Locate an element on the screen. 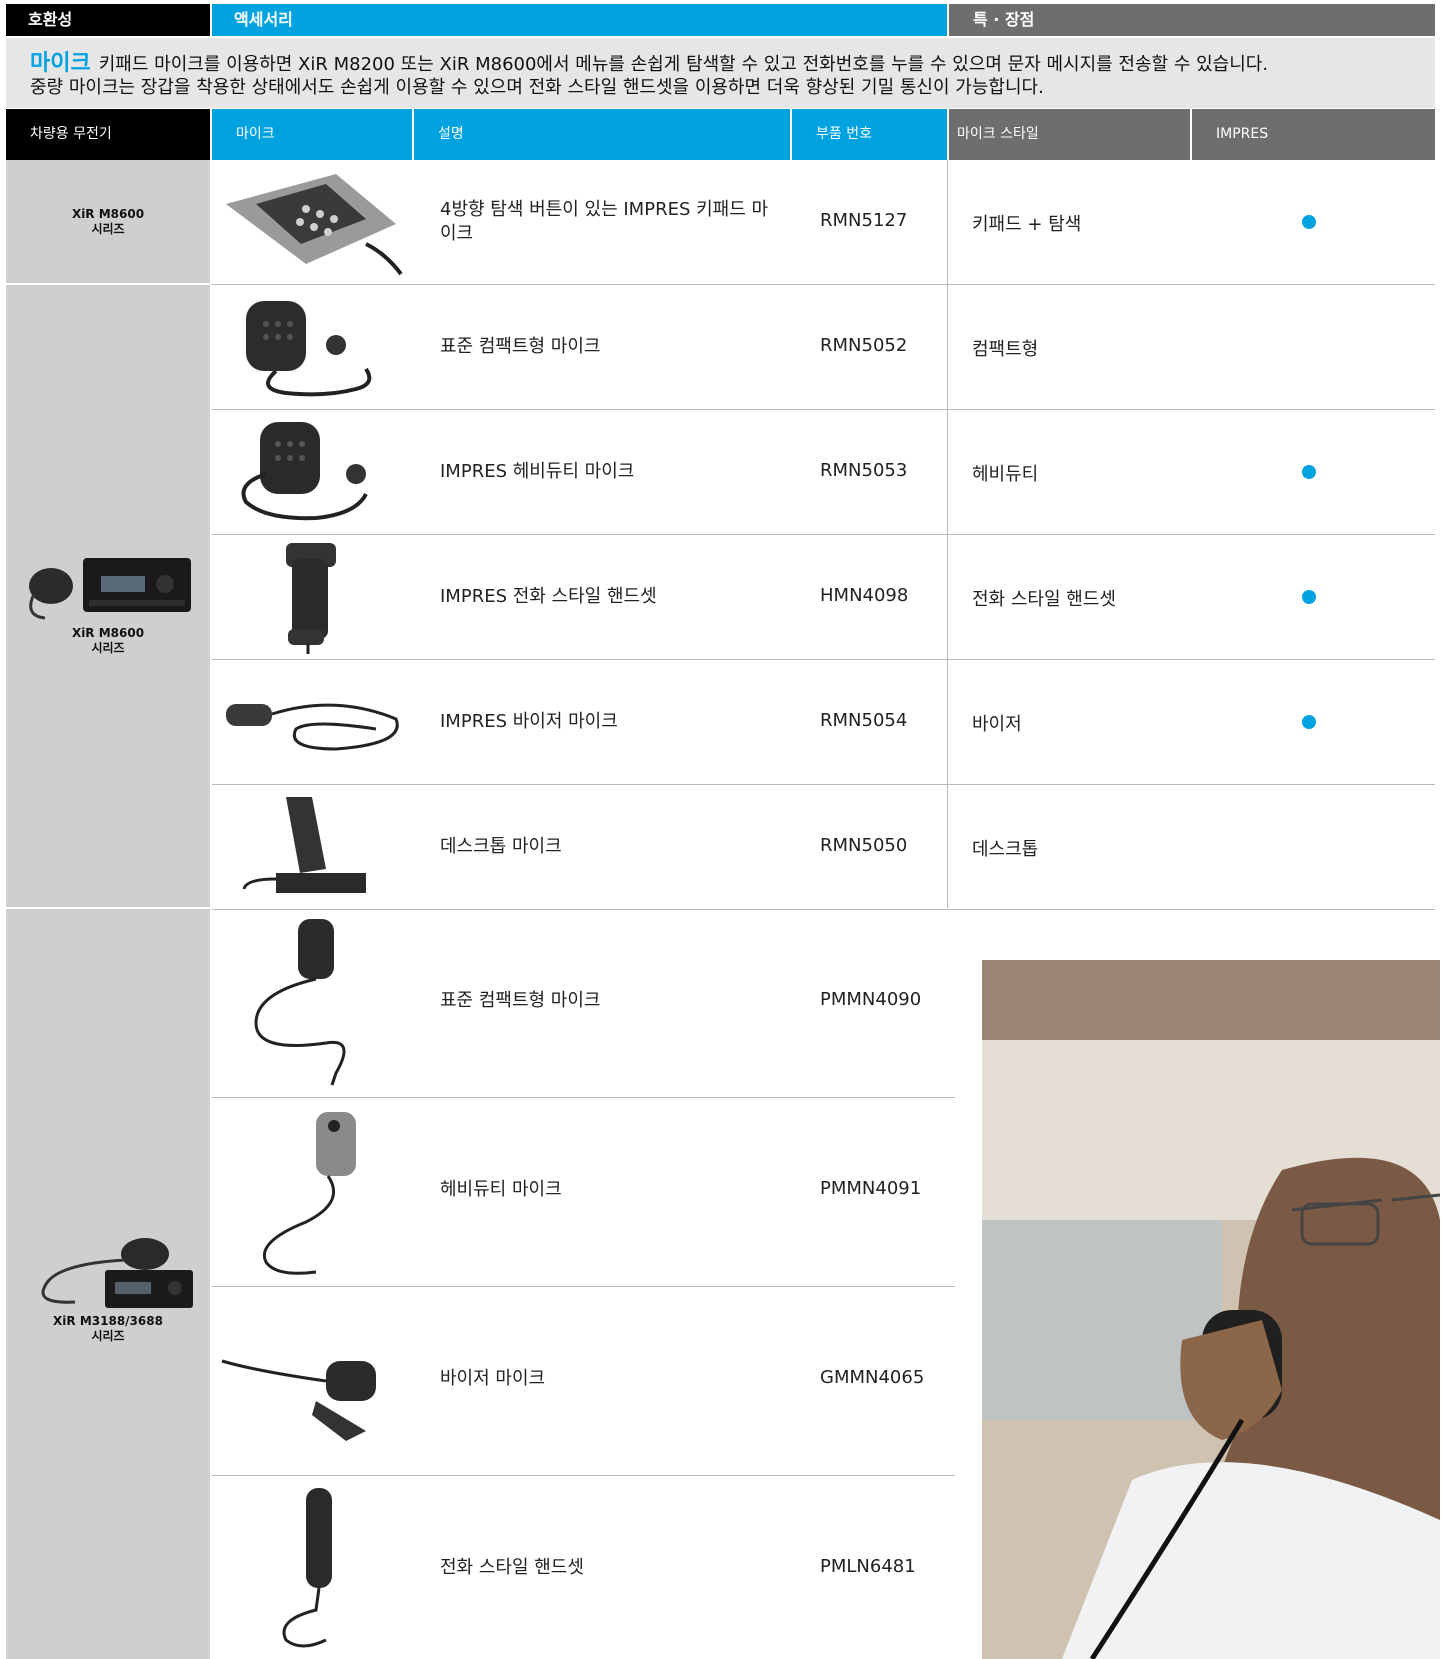 The width and height of the screenshot is (1442, 1659). col-description: 설명 is located at coordinates (602, 134).